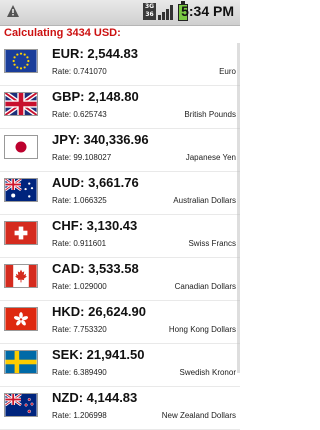 The width and height of the screenshot is (320, 430). What do you see at coordinates (207, 11) in the screenshot?
I see `status-time: 5:34 PM` at bounding box center [207, 11].